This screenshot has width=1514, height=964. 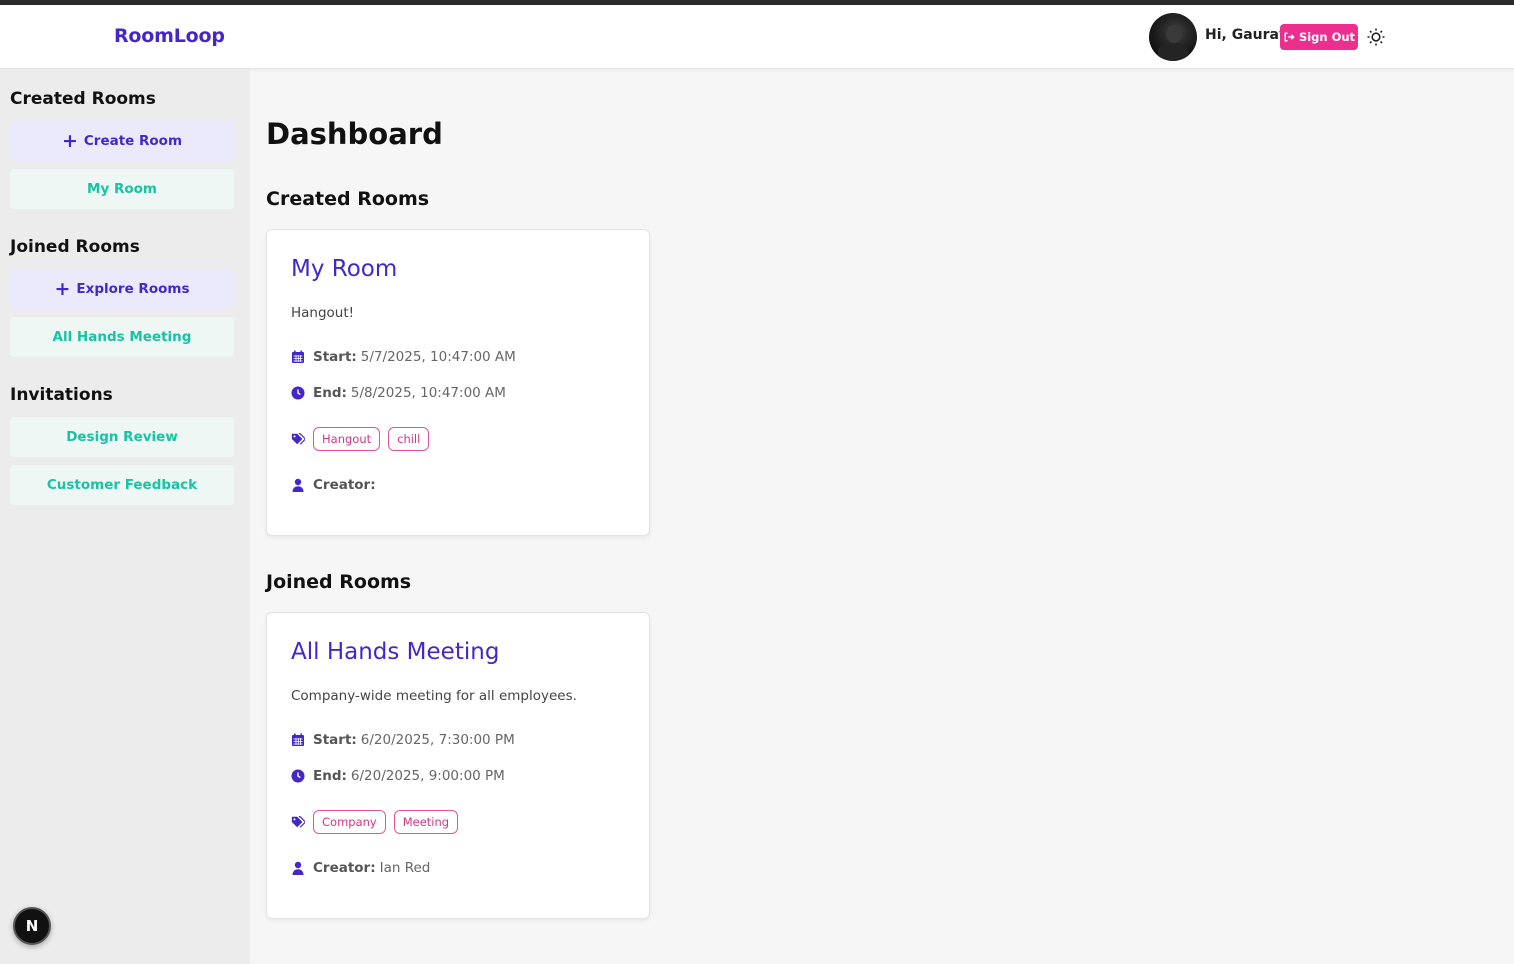 I want to click on end-value: 6/20/2025, 9:00:00 PM, so click(x=427, y=776).